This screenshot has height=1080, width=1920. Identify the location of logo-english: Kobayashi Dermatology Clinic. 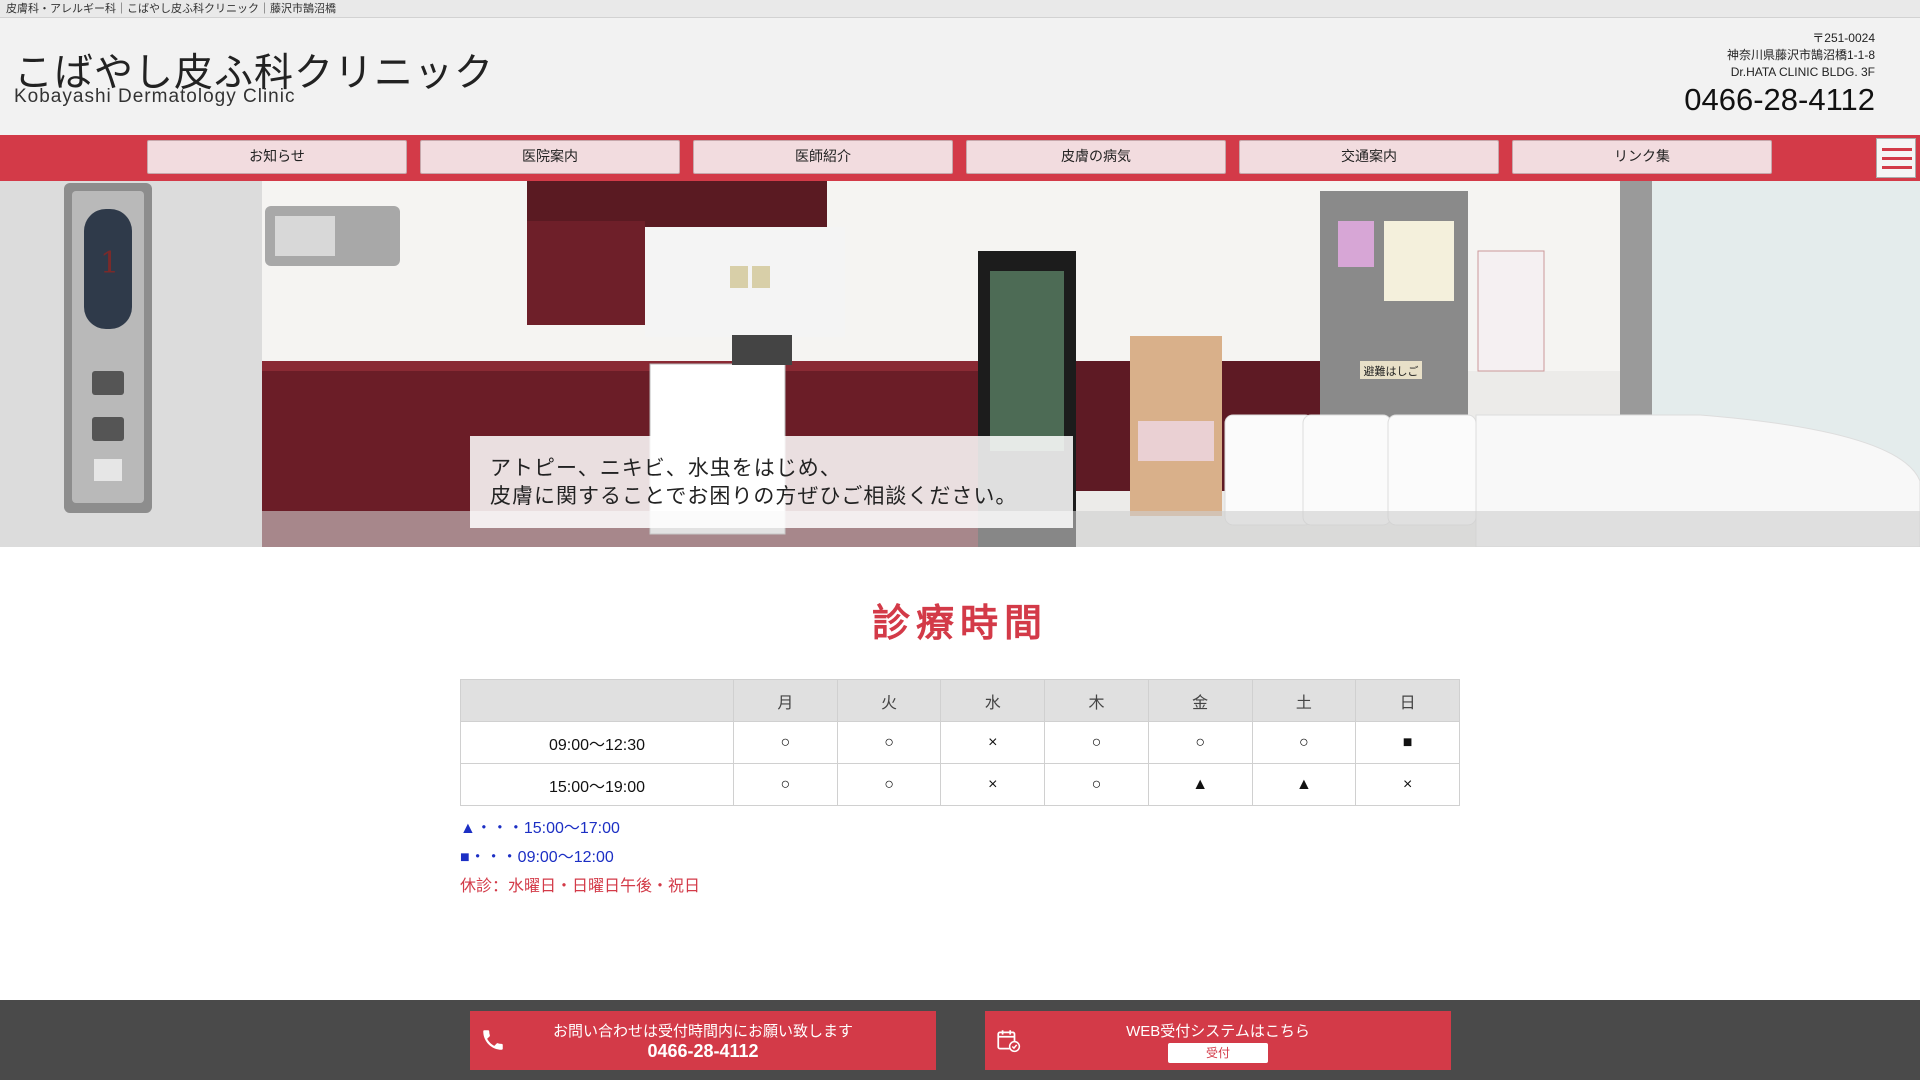
(154, 97).